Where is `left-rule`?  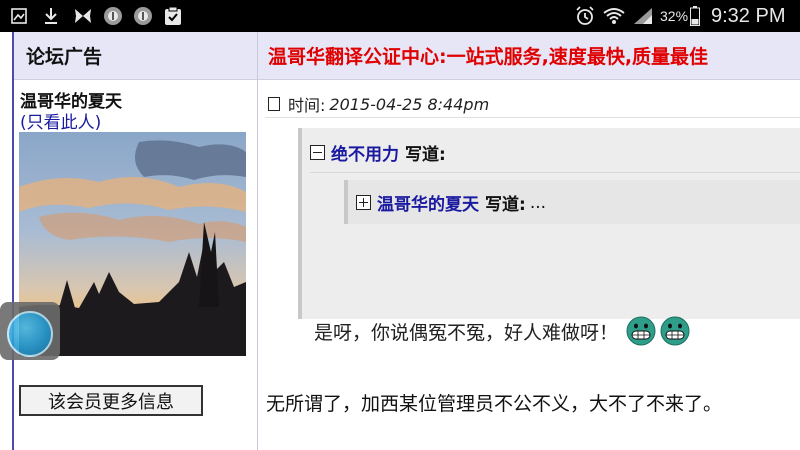
left-rule is located at coordinates (13, 241).